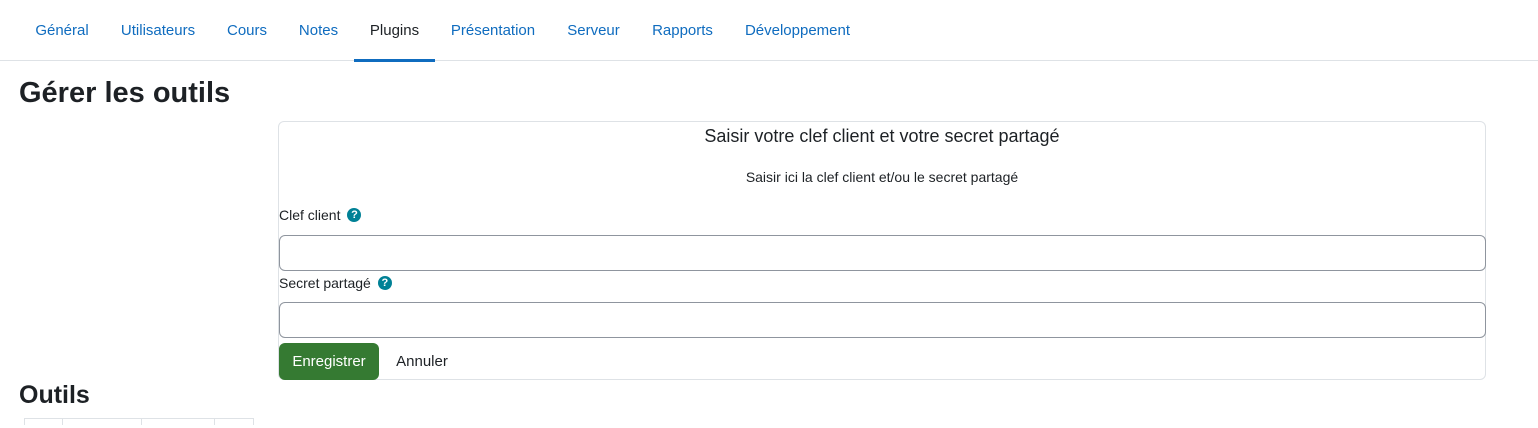 This screenshot has width=1538, height=428. I want to click on tab-label: Serveur, so click(593, 30).